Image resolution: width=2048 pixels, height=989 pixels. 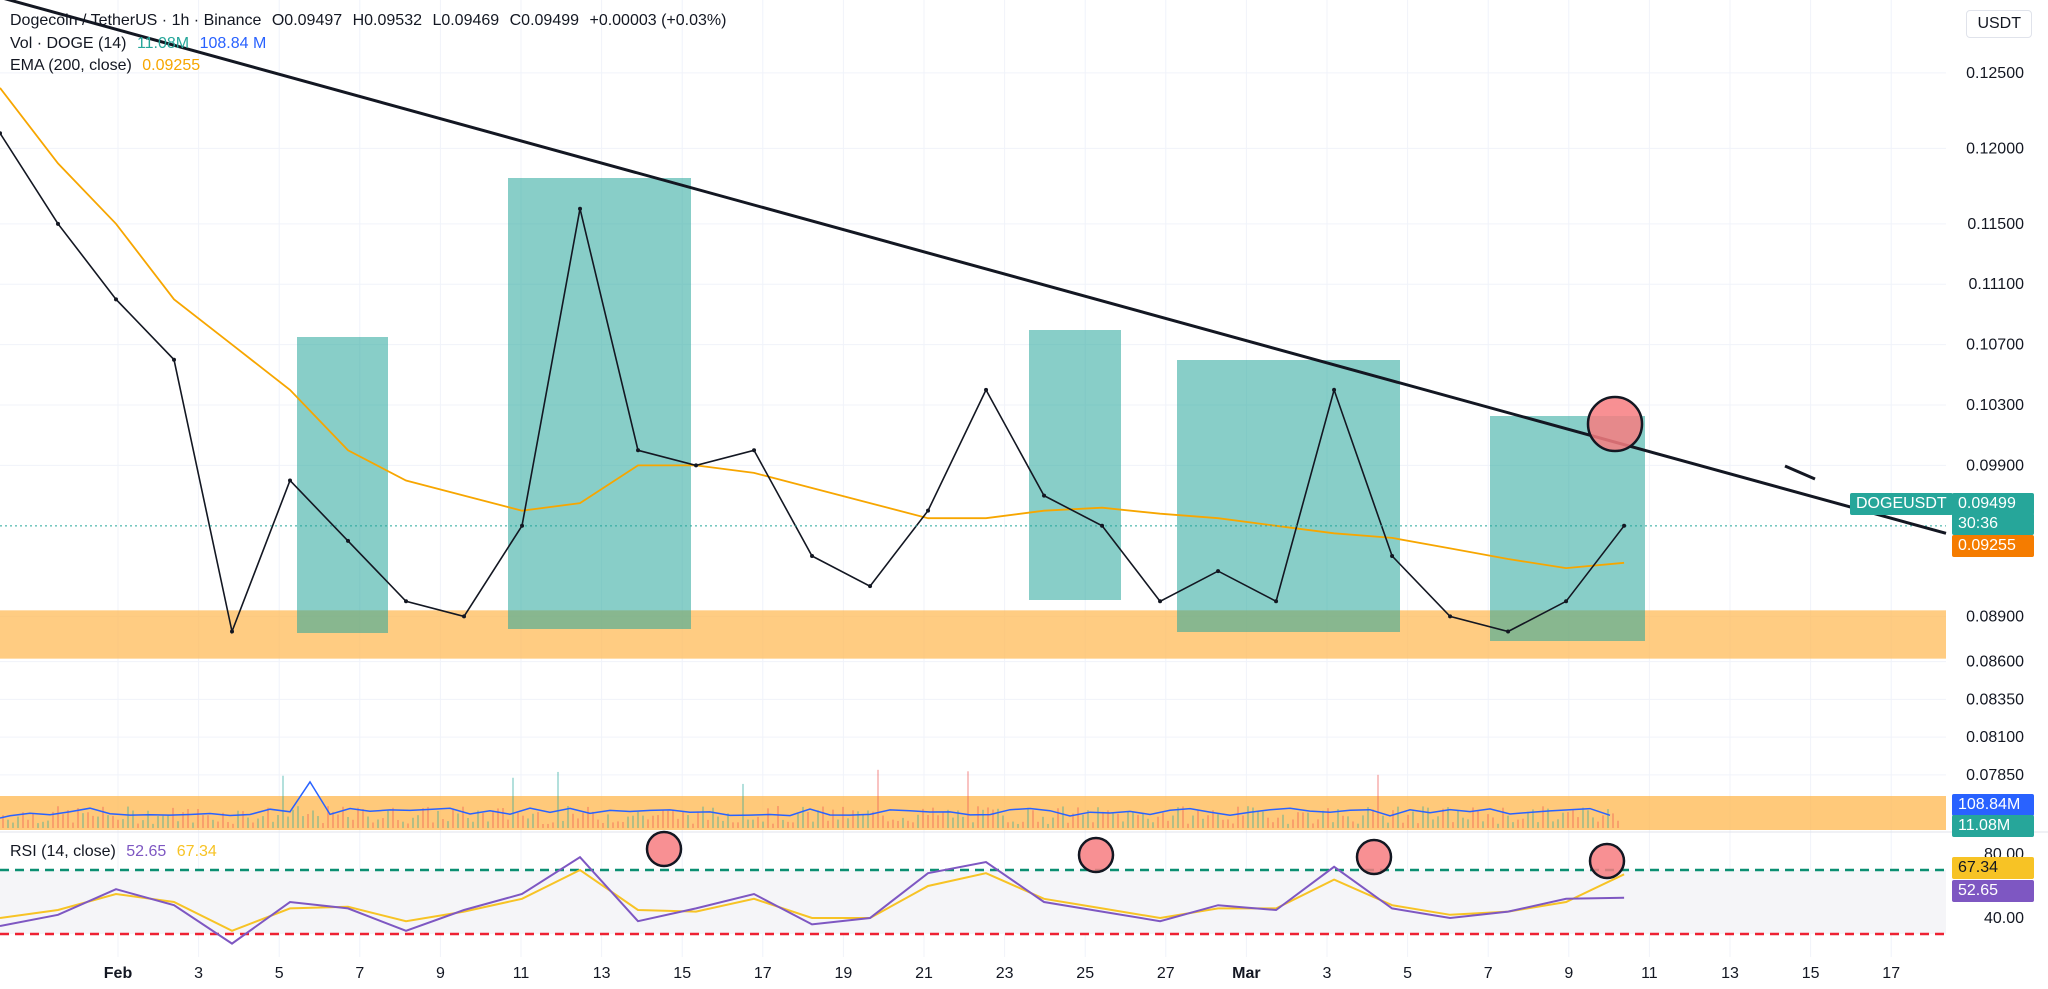 What do you see at coordinates (63, 851) in the screenshot?
I see `rsi-label: RSI (14, close)` at bounding box center [63, 851].